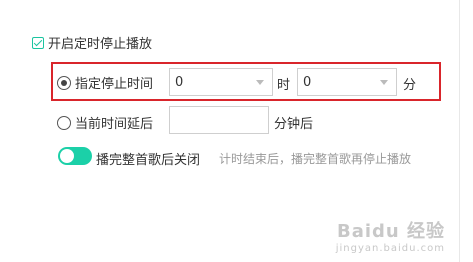 The height and width of the screenshot is (262, 473). Describe the element at coordinates (114, 124) in the screenshot. I see `delay-label: 当前时间延后` at that location.